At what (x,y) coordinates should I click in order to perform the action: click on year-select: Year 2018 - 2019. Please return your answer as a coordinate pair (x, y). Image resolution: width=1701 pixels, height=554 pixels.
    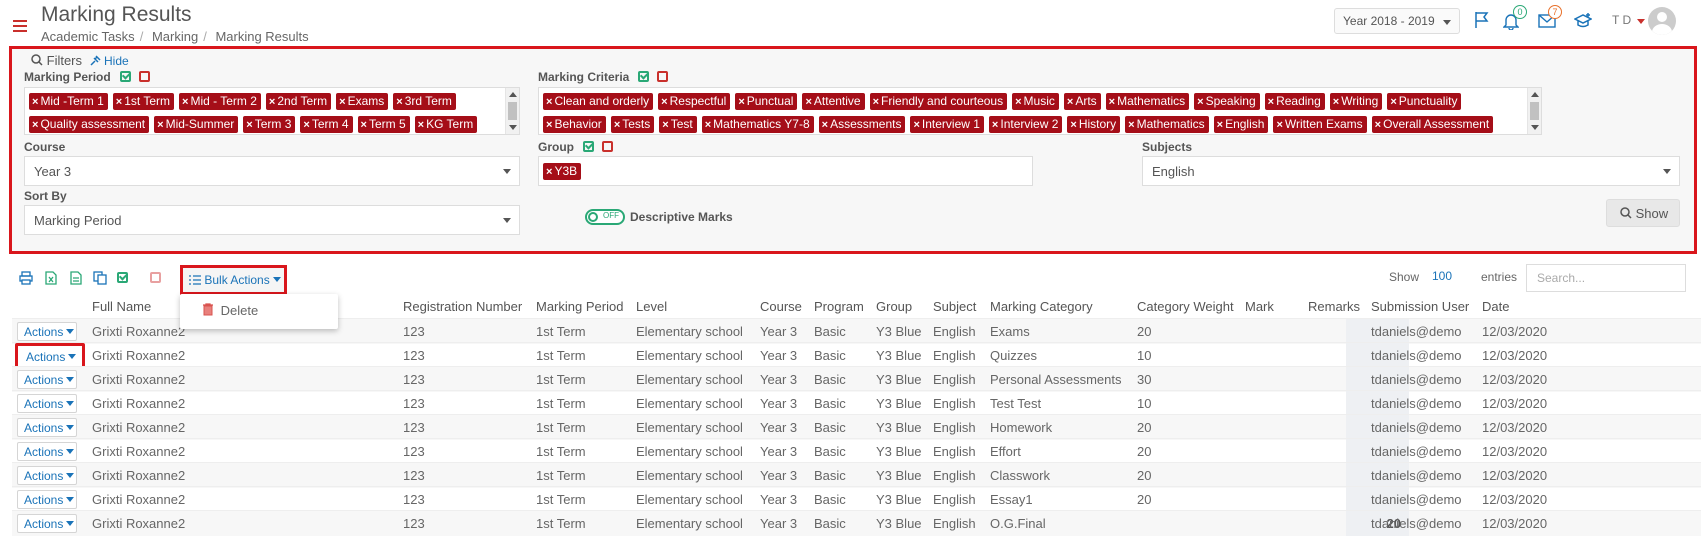
    Looking at the image, I should click on (1397, 21).